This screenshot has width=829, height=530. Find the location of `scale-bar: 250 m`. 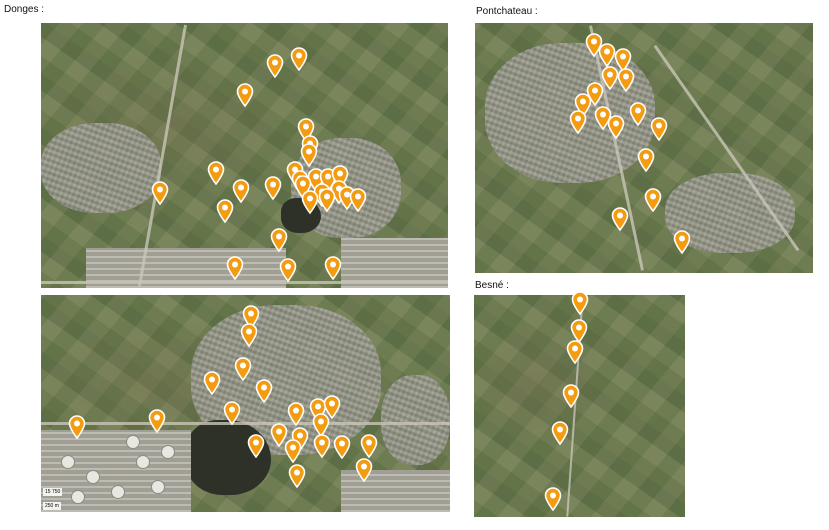

scale-bar: 250 m is located at coordinates (52, 506).